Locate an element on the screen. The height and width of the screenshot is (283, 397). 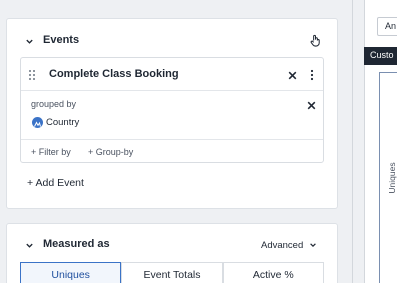
chart-option-button: An is located at coordinates (387, 26).